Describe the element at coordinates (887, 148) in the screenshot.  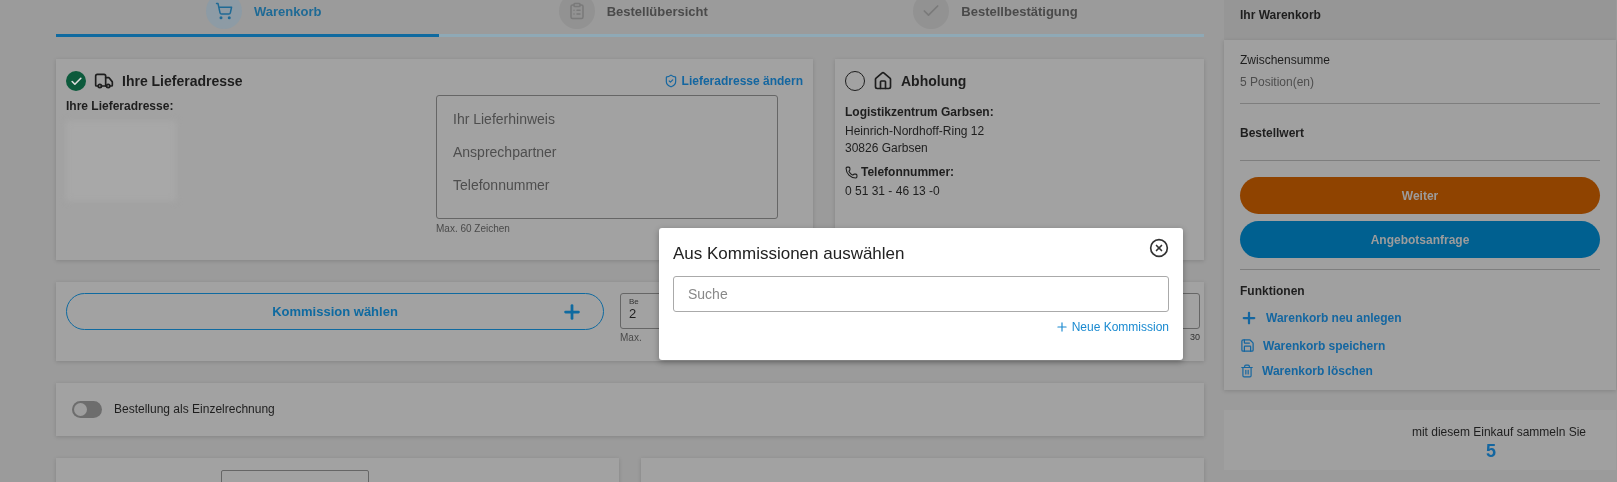
I see `city-text: 30826 Garbsen` at that location.